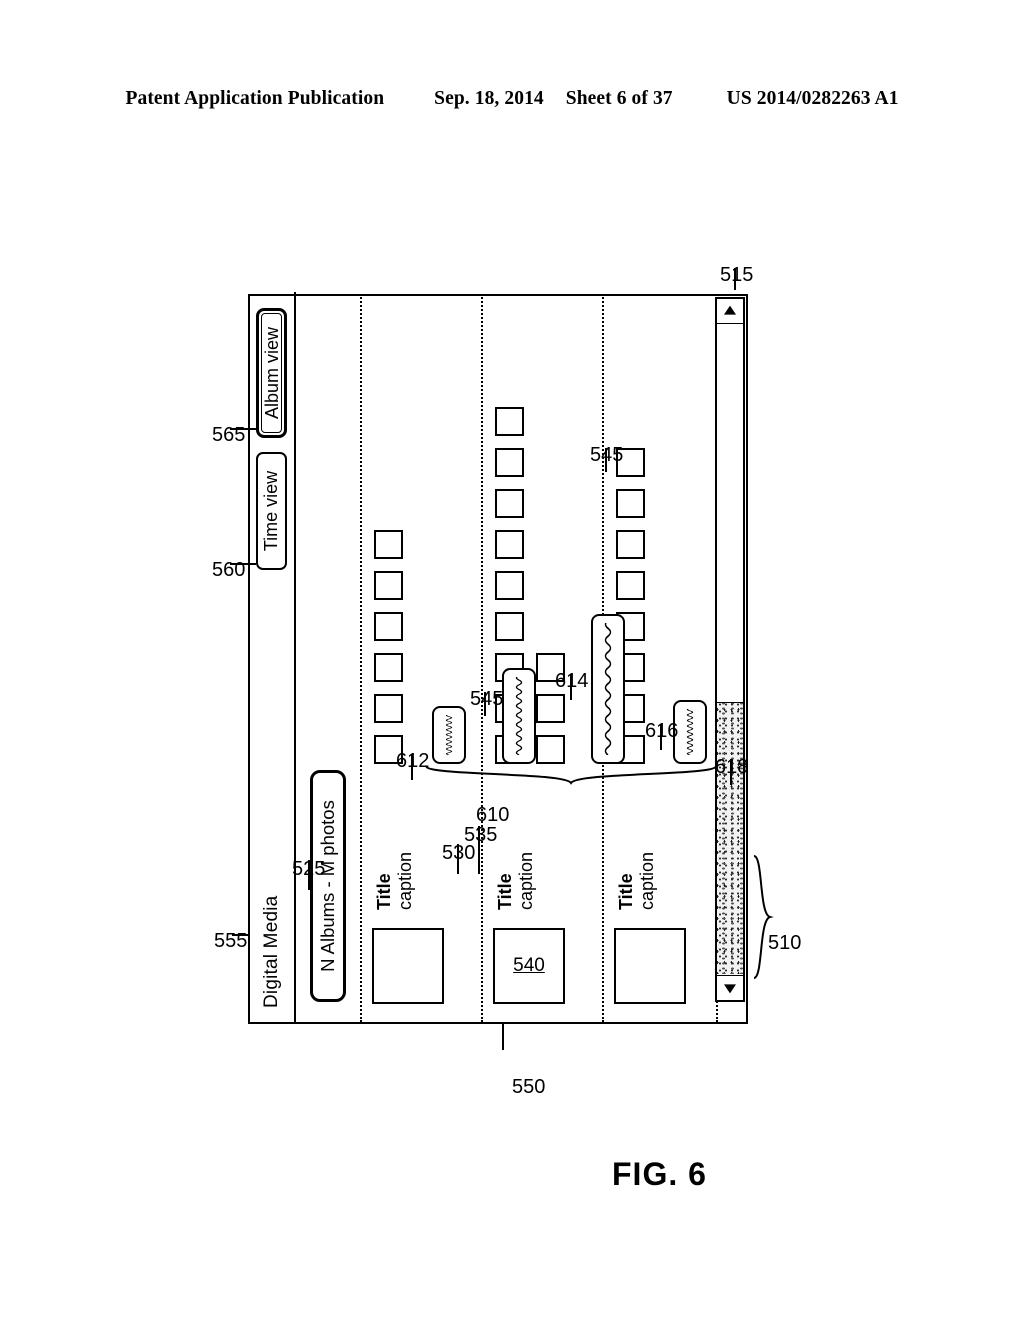 The image size is (1024, 1320). I want to click on ref-610: 610, so click(493, 815).